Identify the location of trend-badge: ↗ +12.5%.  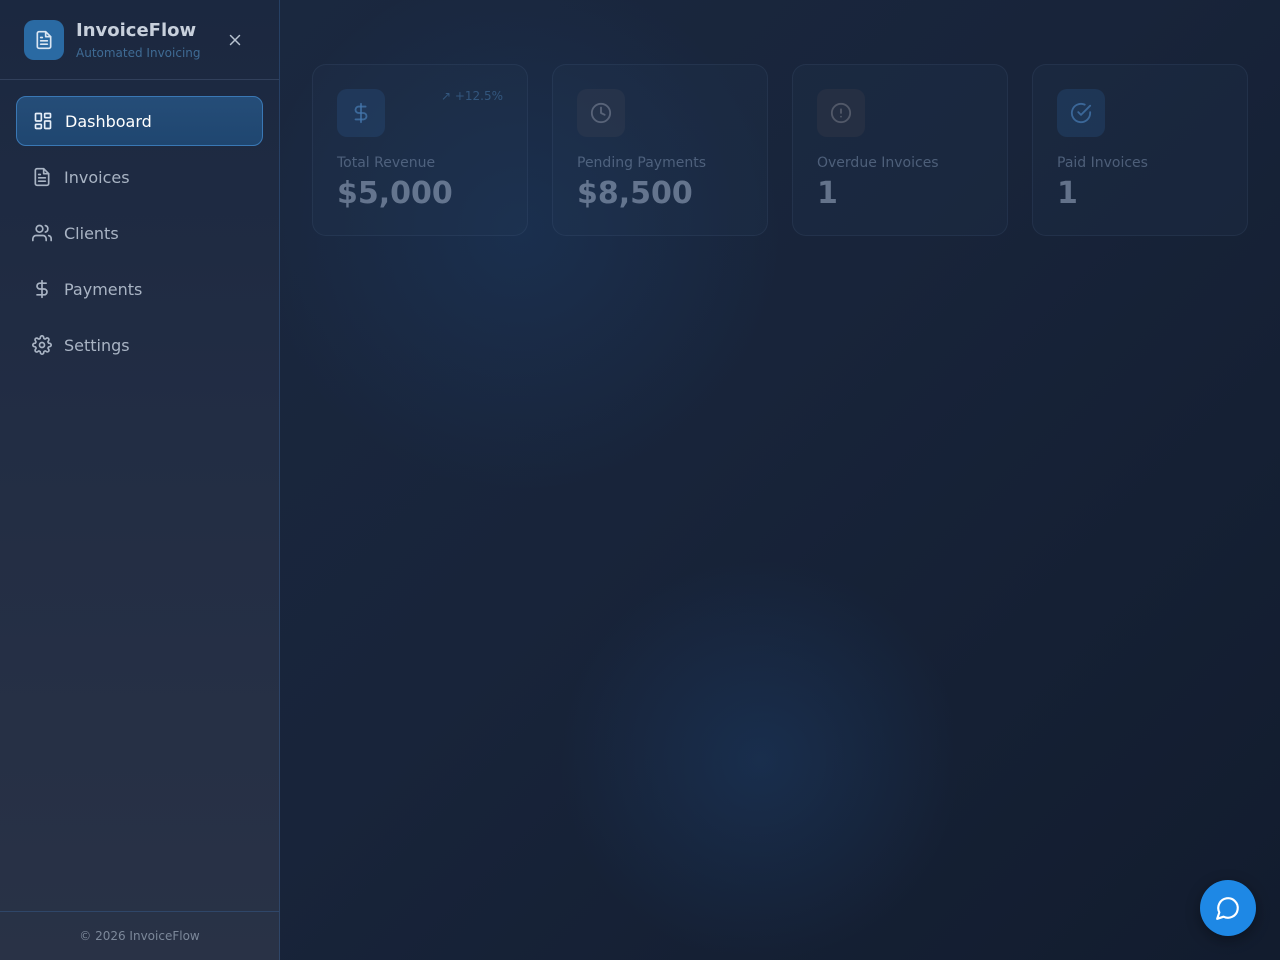
(471, 96).